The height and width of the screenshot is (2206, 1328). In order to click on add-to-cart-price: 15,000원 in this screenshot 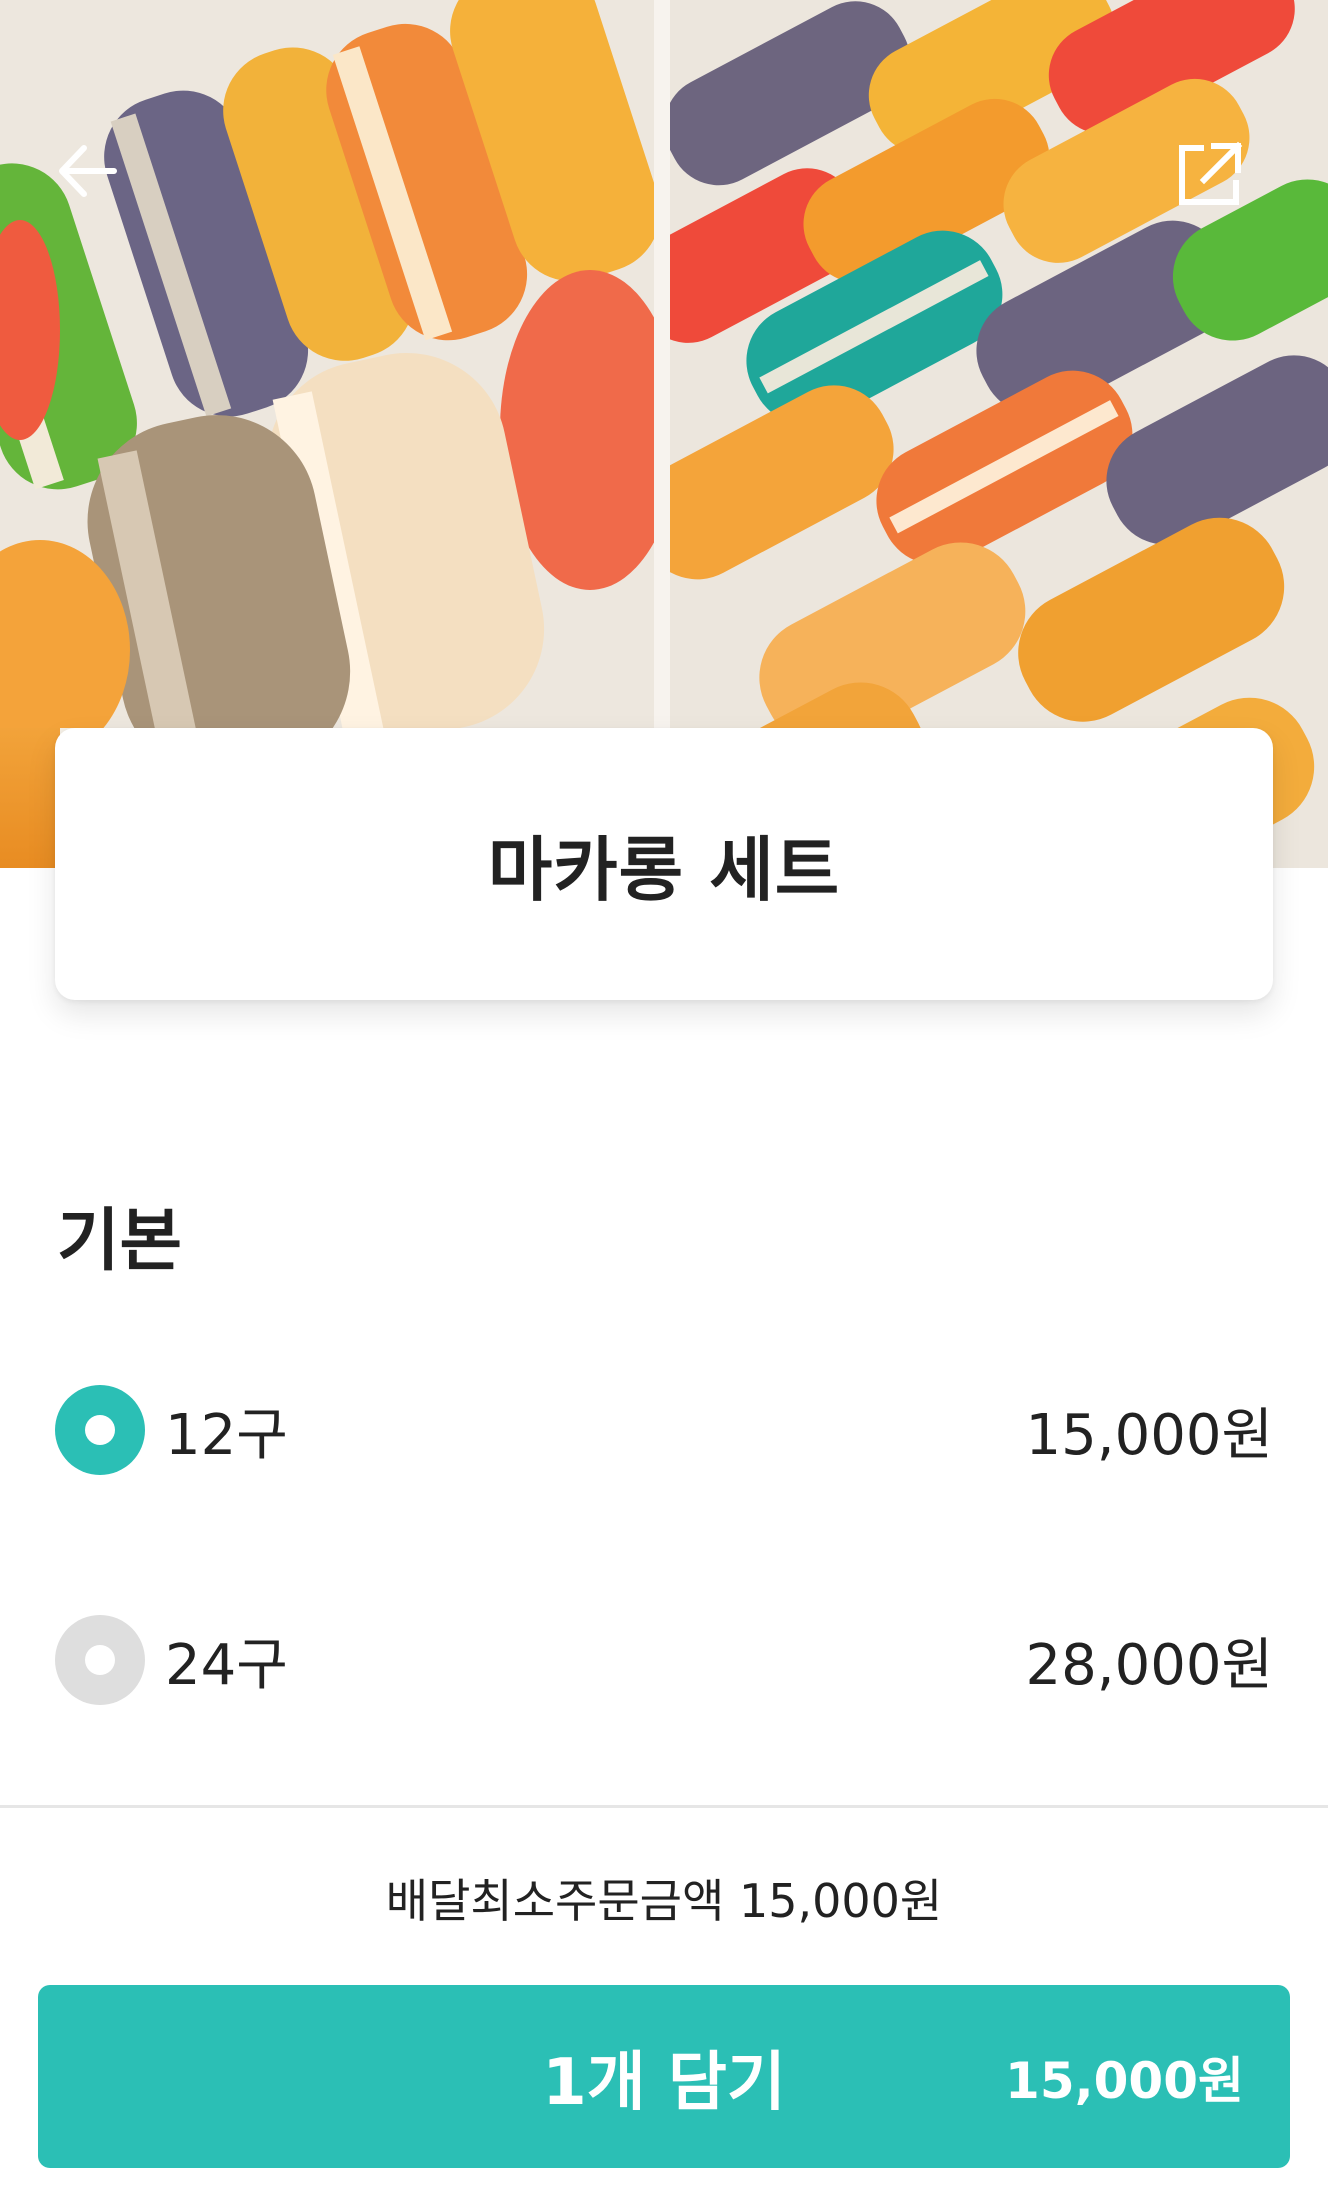, I will do `click(1124, 2080)`.